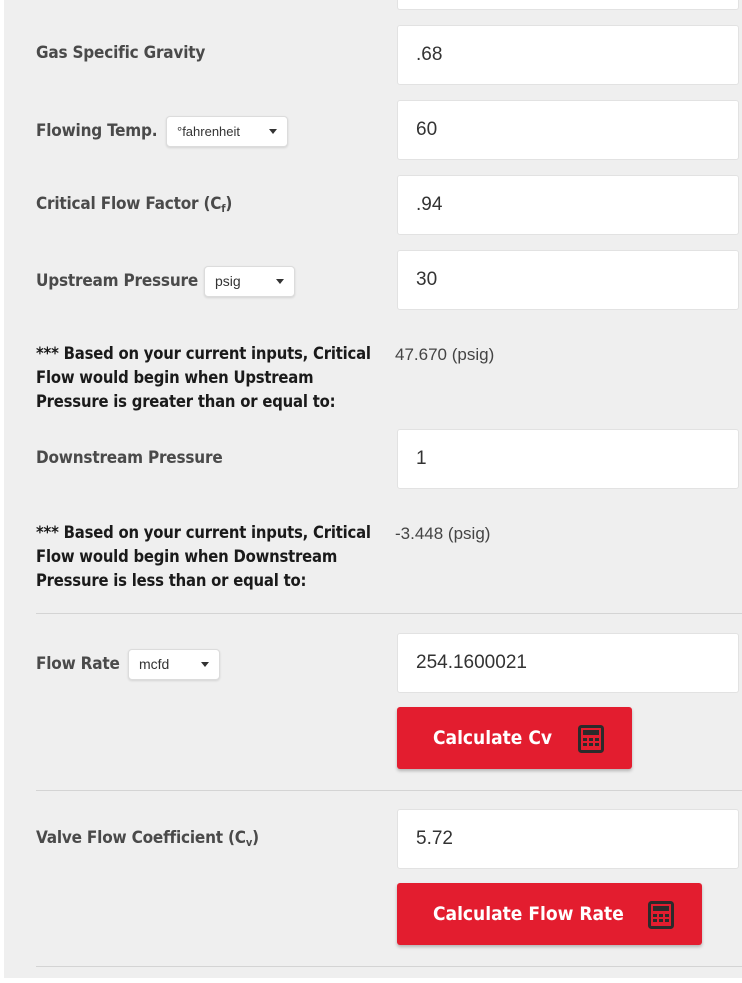  What do you see at coordinates (568, 663) in the screenshot?
I see `flow-rate-input` at bounding box center [568, 663].